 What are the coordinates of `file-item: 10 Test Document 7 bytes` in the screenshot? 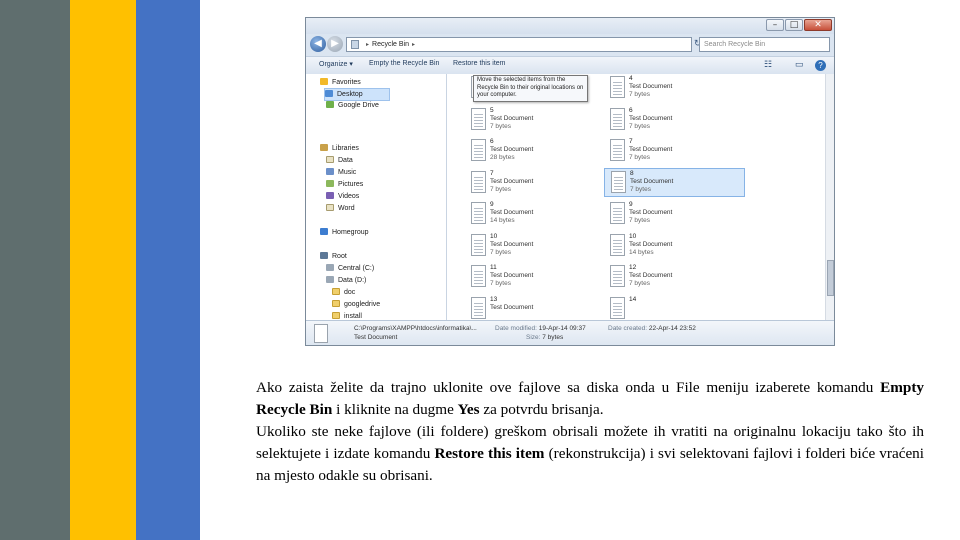 It's located at (527, 246).